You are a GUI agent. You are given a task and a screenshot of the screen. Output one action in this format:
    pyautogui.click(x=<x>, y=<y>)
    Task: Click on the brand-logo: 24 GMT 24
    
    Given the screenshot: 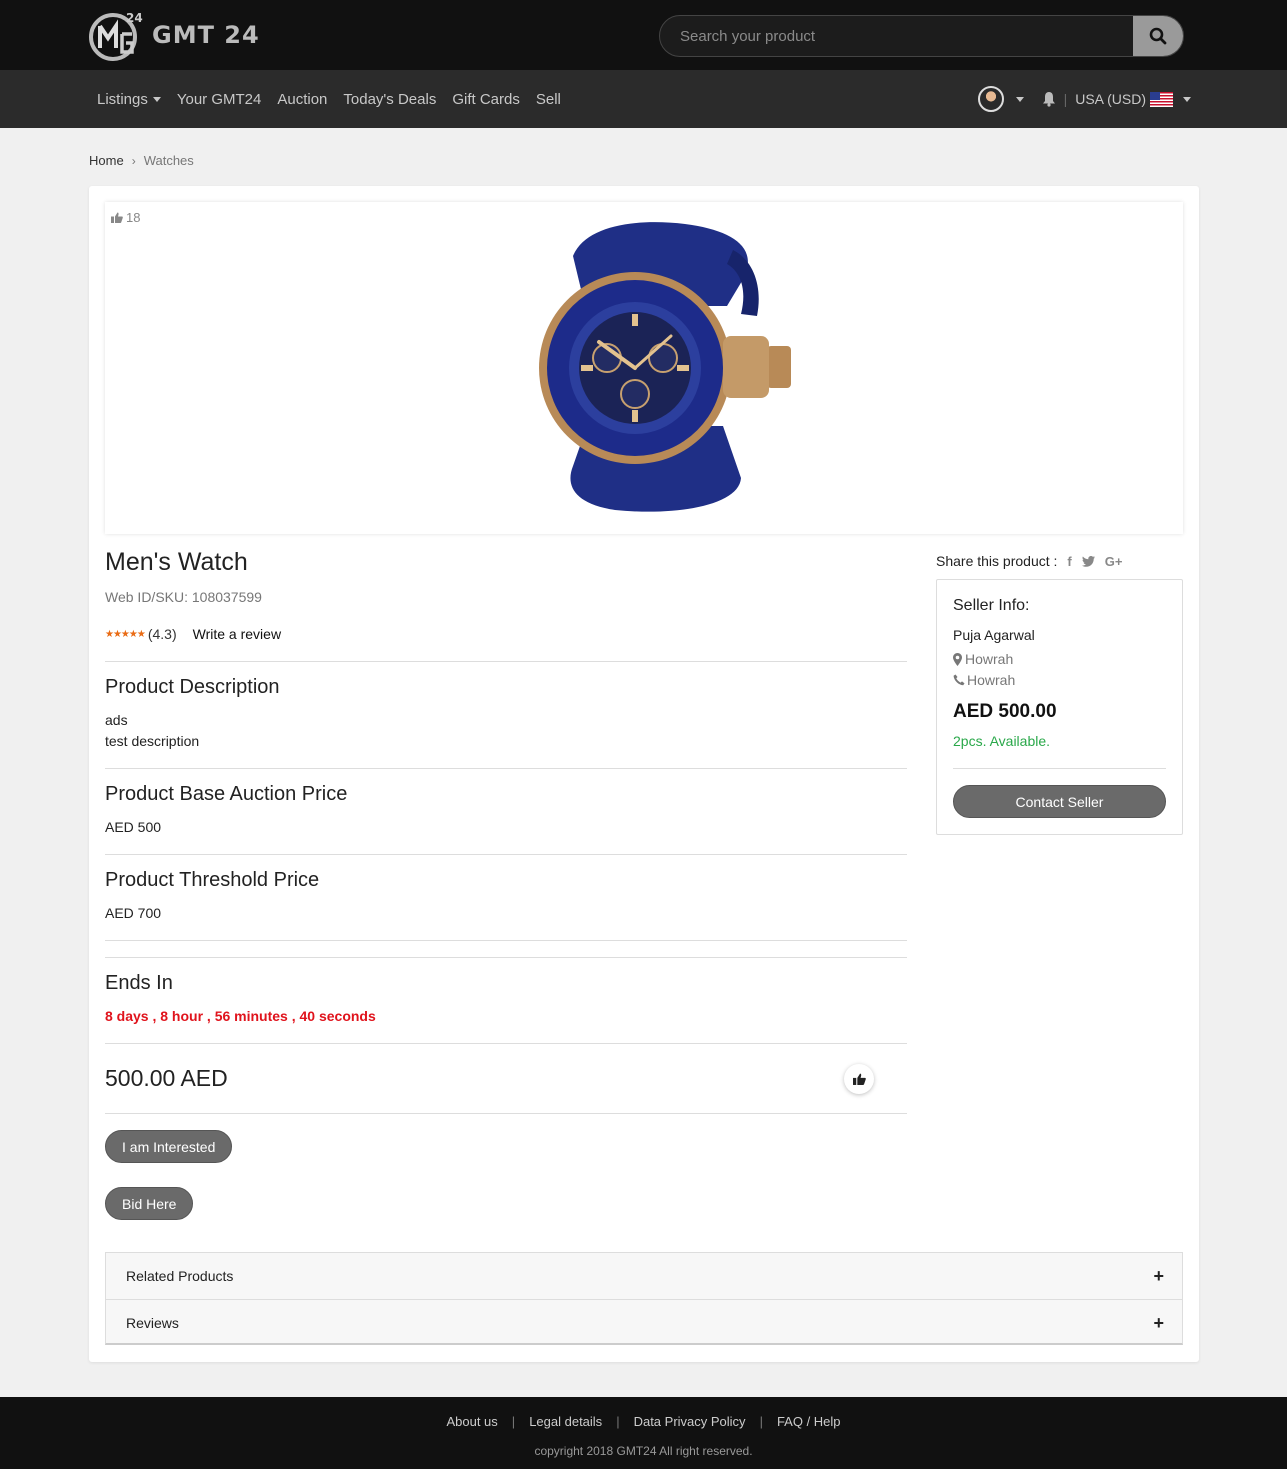 What is the action you would take?
    pyautogui.click(x=174, y=35)
    